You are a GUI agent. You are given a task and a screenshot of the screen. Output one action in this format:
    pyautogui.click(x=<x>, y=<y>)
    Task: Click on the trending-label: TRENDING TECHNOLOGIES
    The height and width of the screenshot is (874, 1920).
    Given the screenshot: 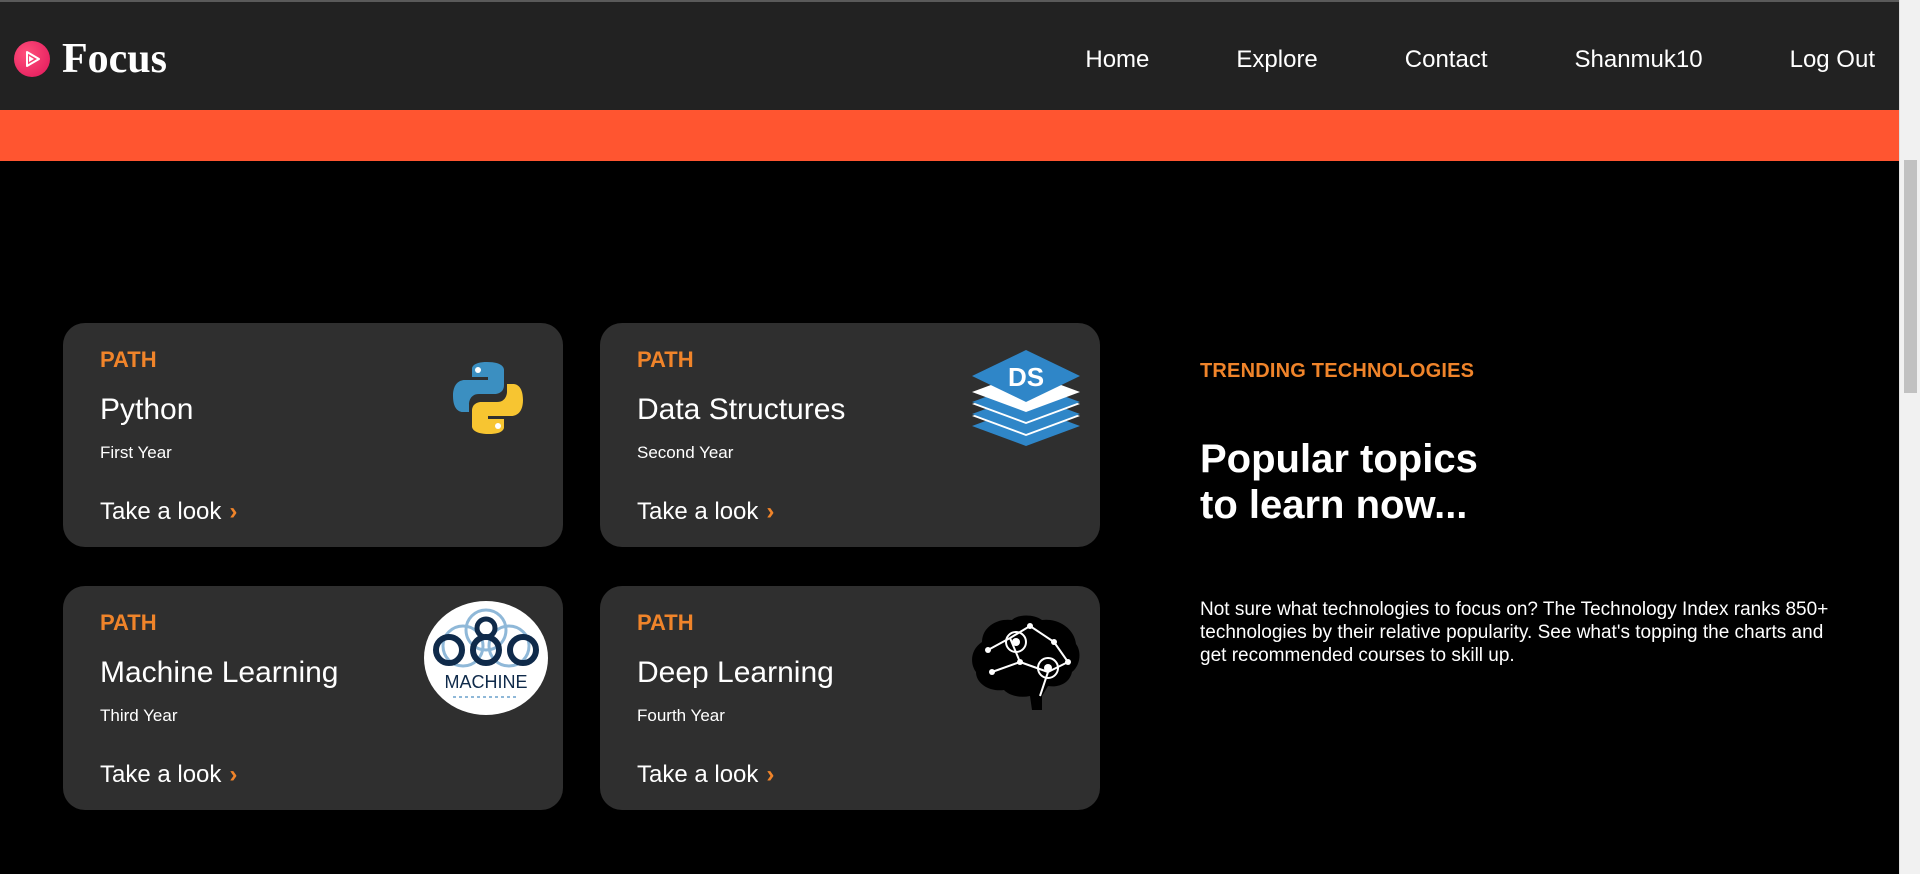 What is the action you would take?
    pyautogui.click(x=1337, y=371)
    